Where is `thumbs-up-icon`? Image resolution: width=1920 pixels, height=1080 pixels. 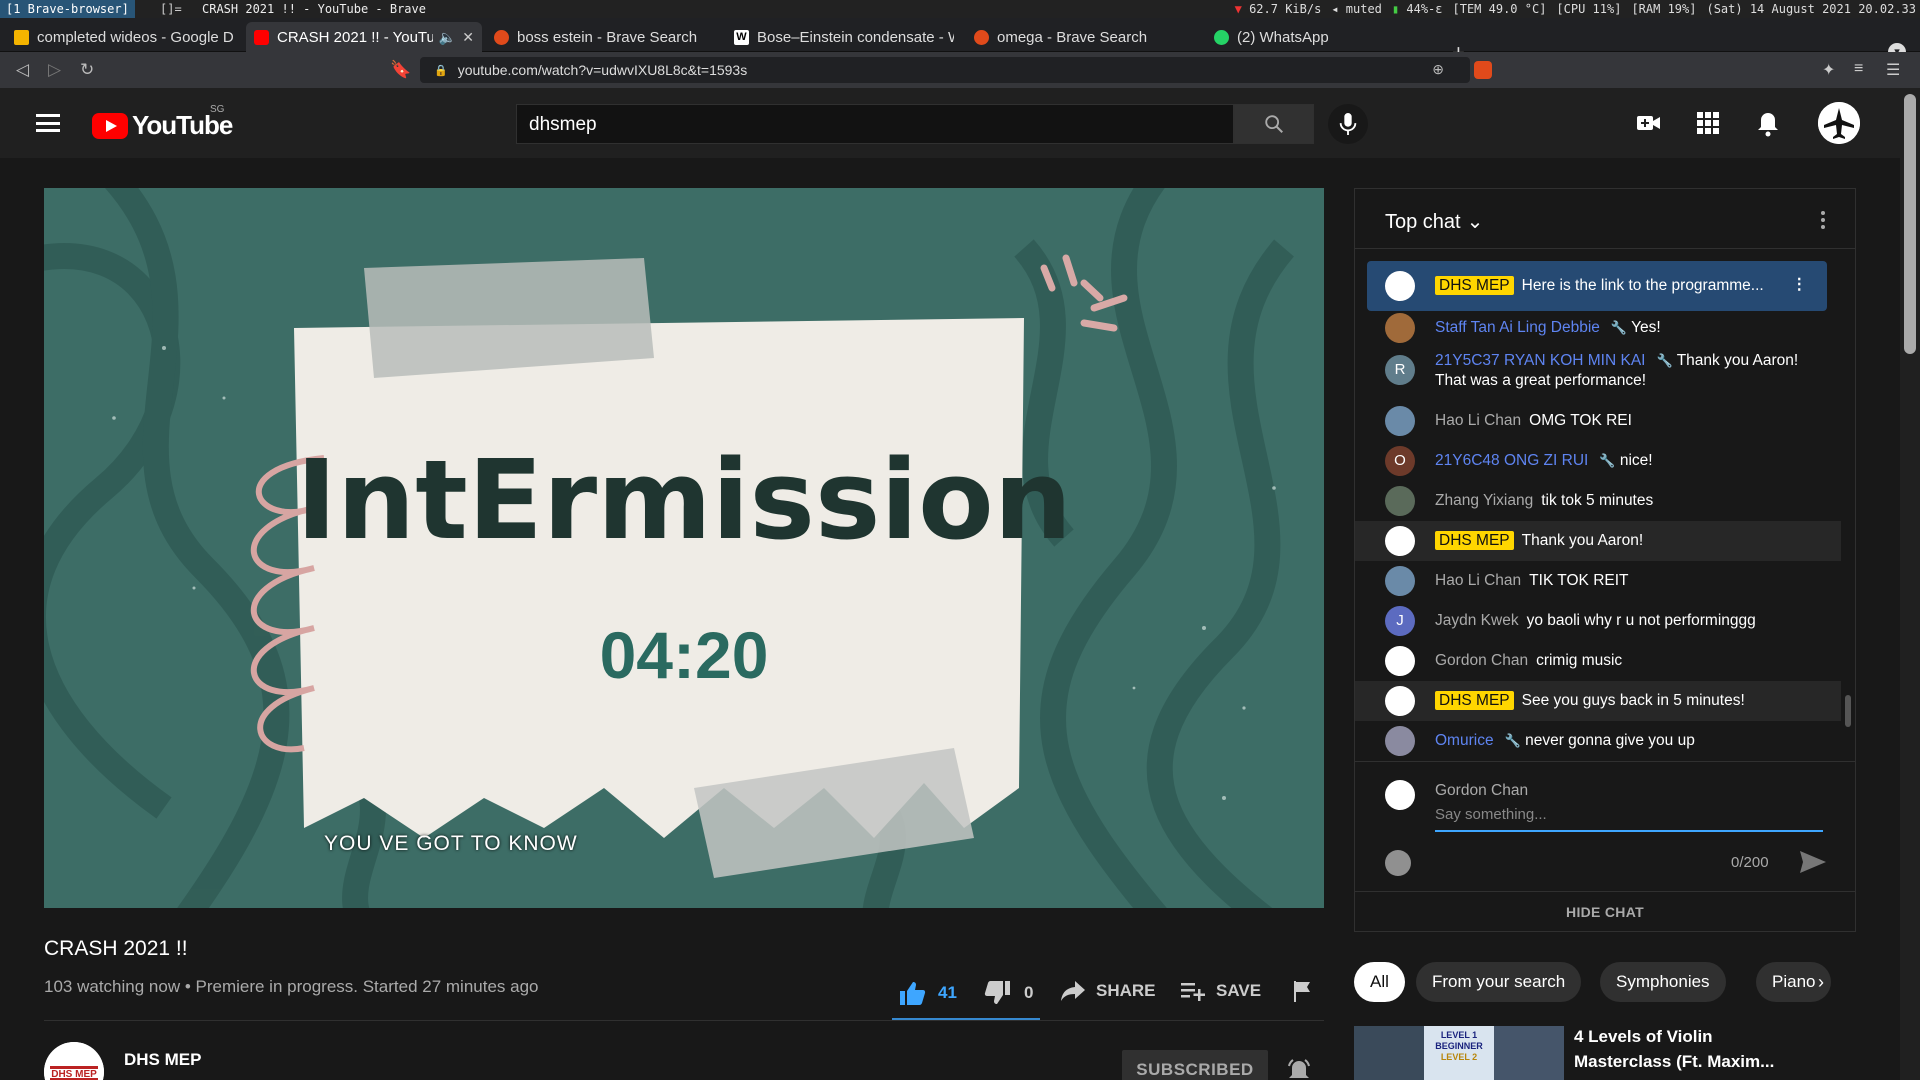 thumbs-up-icon is located at coordinates (913, 993).